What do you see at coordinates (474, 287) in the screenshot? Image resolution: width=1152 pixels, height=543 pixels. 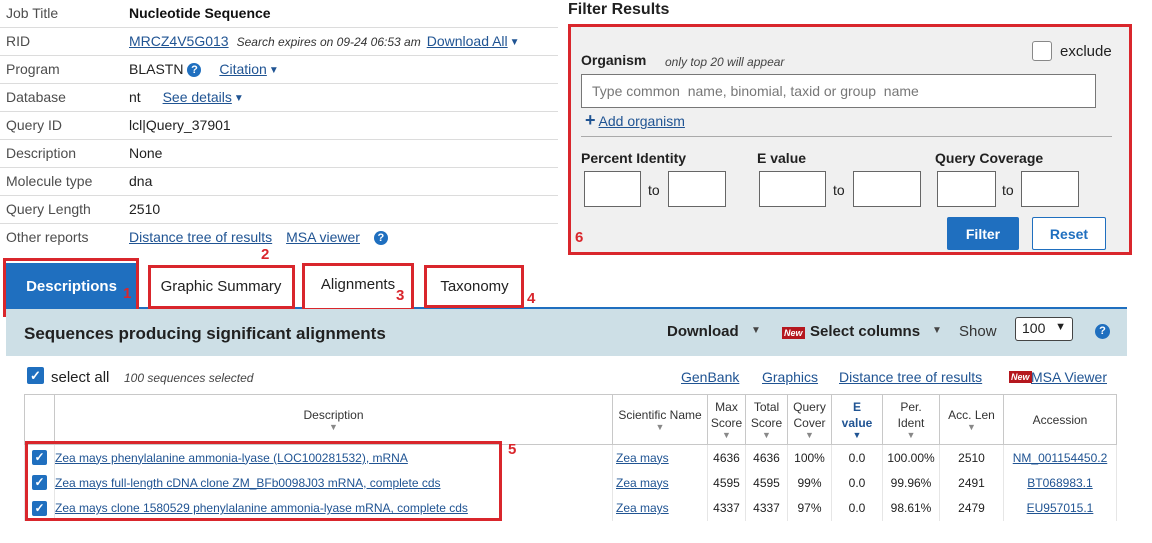 I see `tab-taxonomy: Taxonomy` at bounding box center [474, 287].